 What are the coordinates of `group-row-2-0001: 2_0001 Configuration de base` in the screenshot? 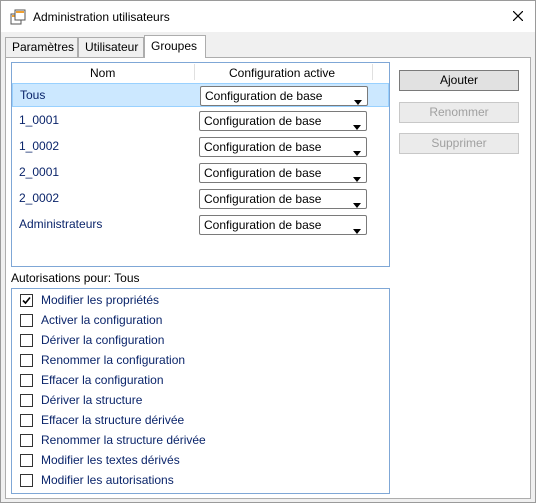 It's located at (200, 173).